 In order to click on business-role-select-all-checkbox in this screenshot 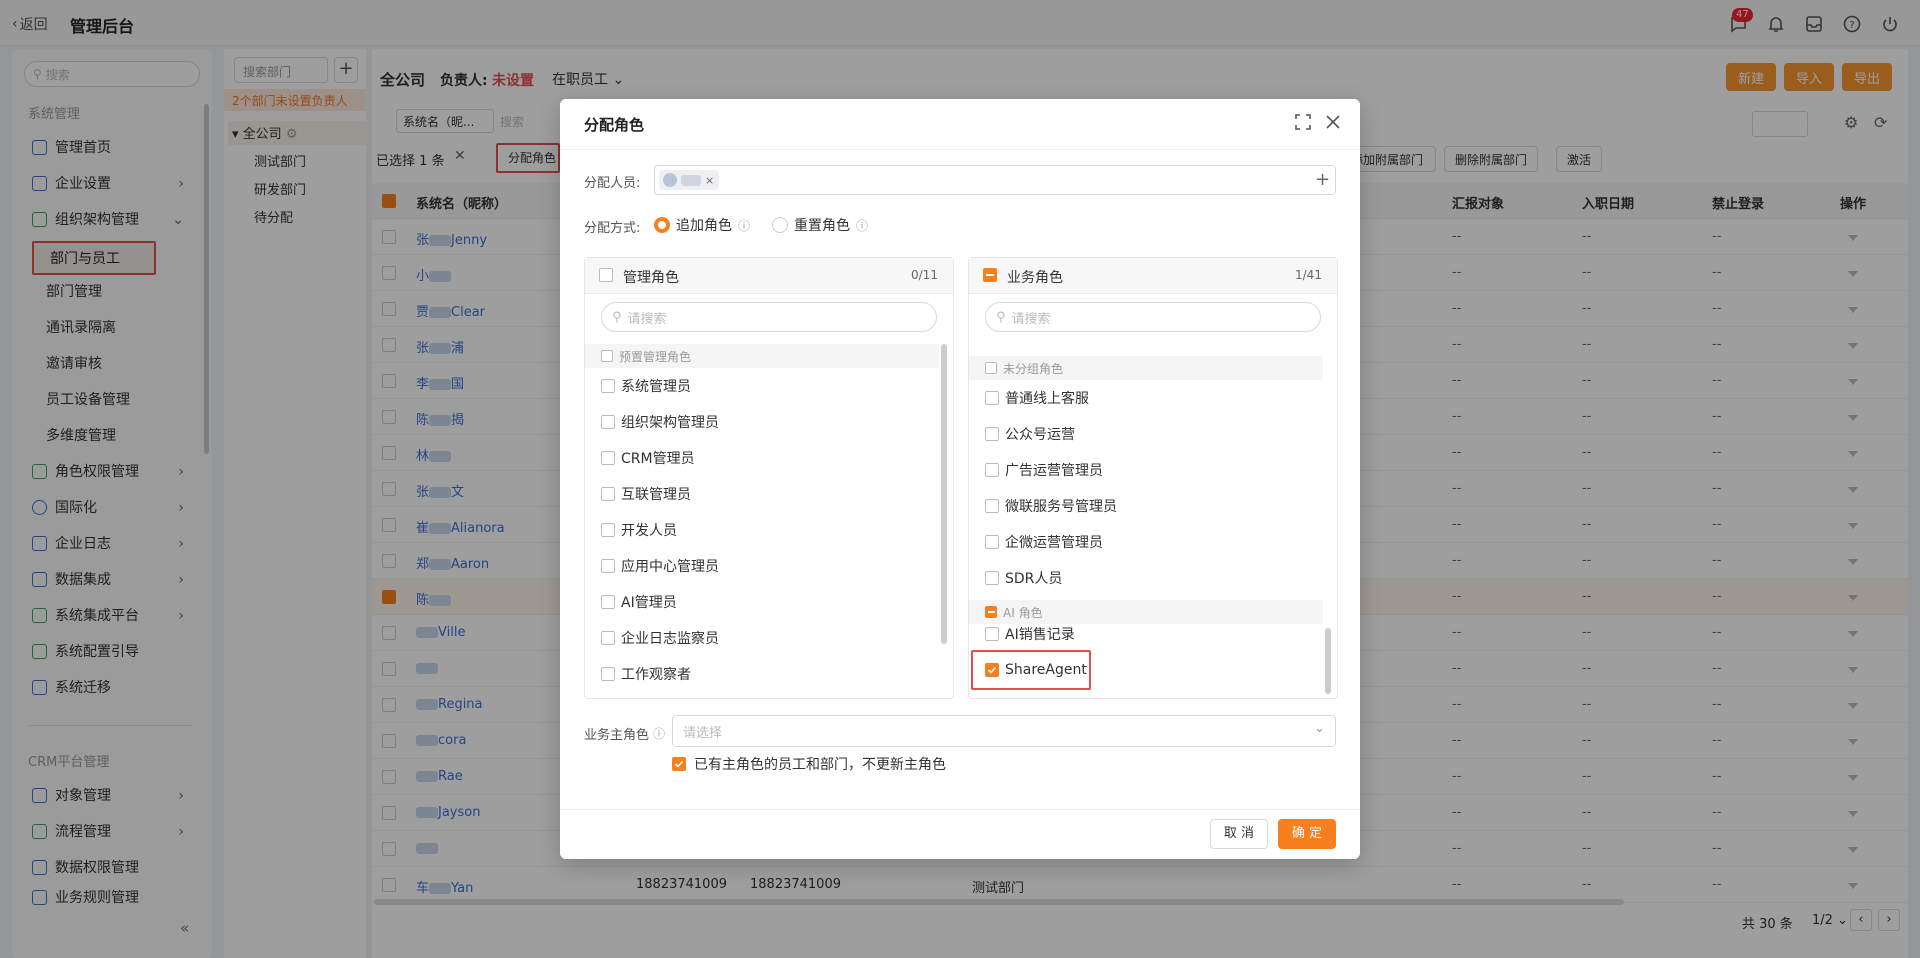, I will do `click(990, 275)`.